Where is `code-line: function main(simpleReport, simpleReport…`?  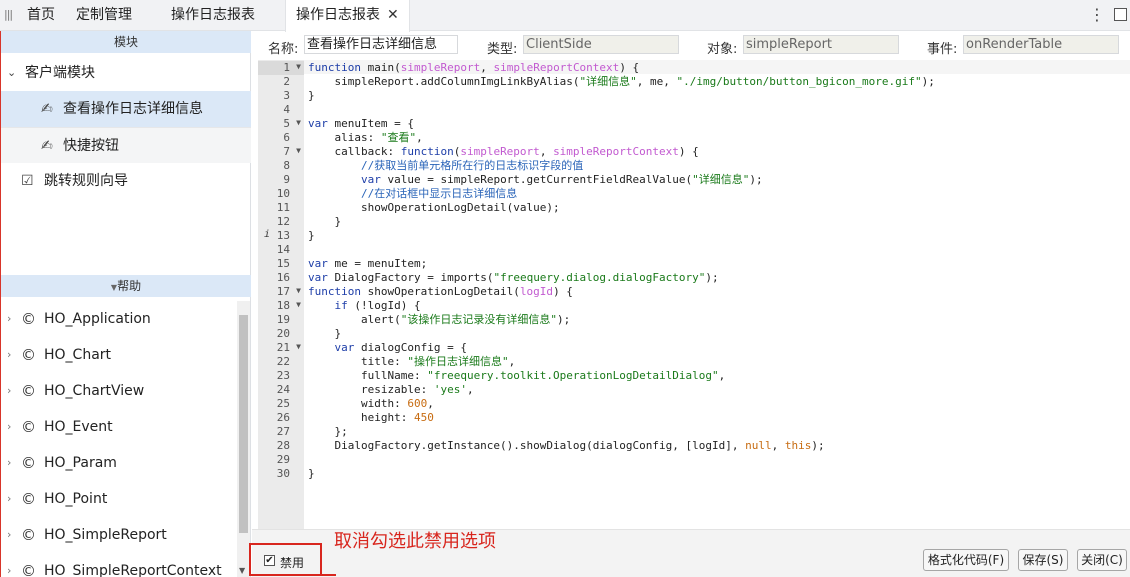
code-line: function main(simpleReport, simpleReport… is located at coordinates (473, 68).